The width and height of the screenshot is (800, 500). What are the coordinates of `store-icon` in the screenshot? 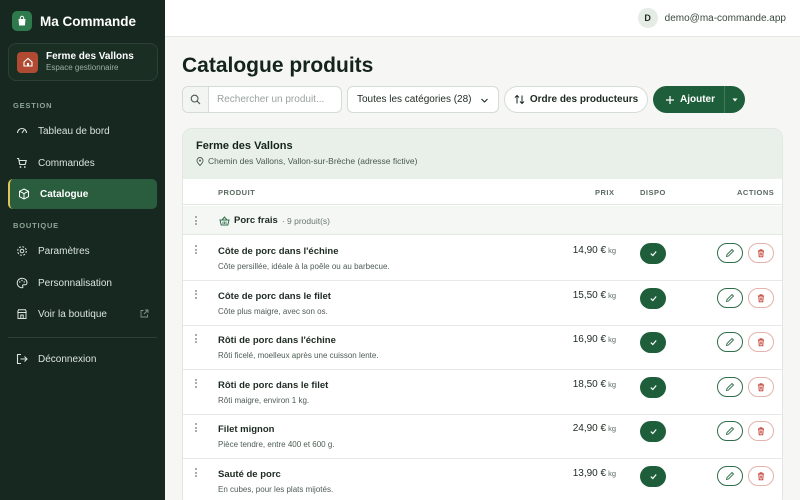 It's located at (22, 314).